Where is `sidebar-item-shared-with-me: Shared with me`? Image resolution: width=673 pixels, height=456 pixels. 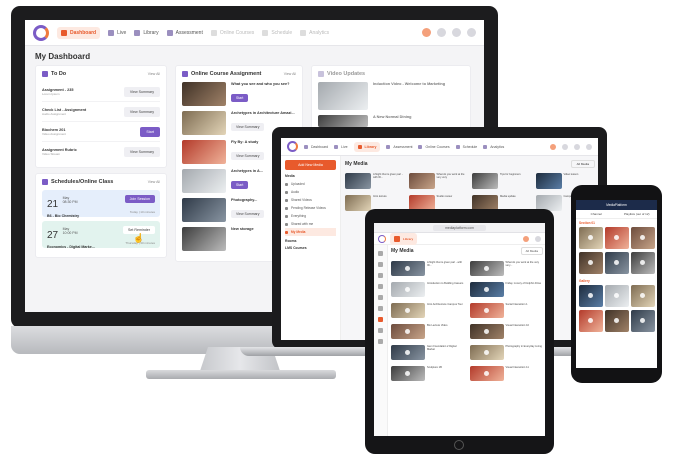
sidebar-item-shared-with-me: Shared with me is located at coordinates (310, 224).